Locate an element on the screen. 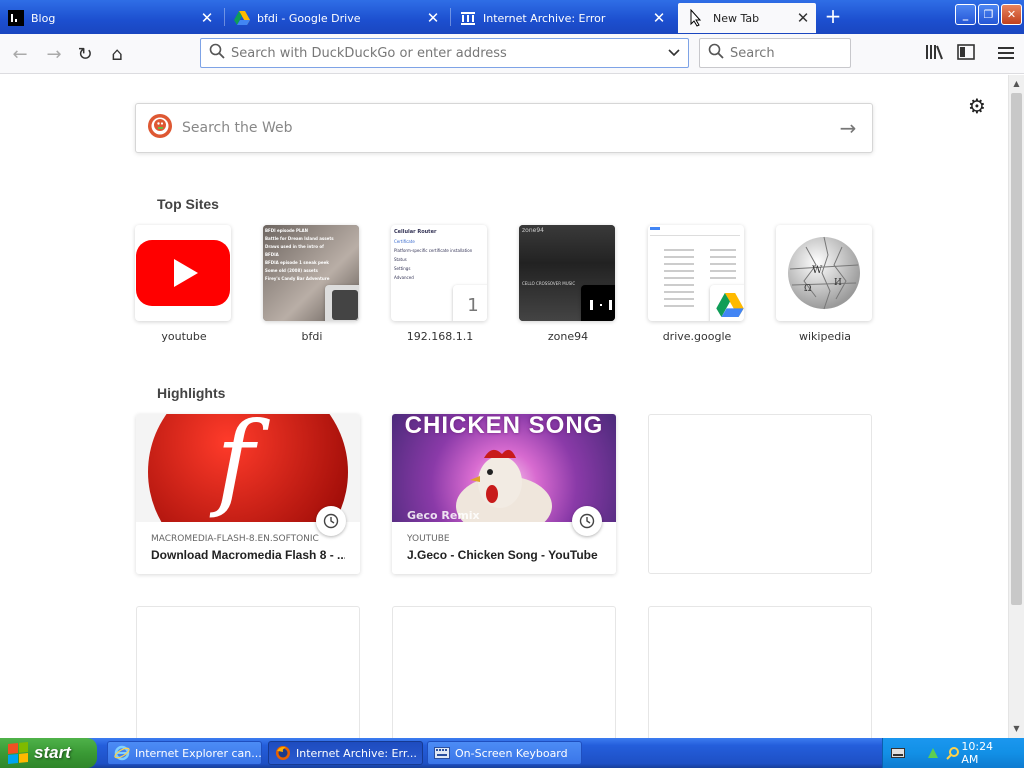  zone94-favicon-icon is located at coordinates (601, 305).